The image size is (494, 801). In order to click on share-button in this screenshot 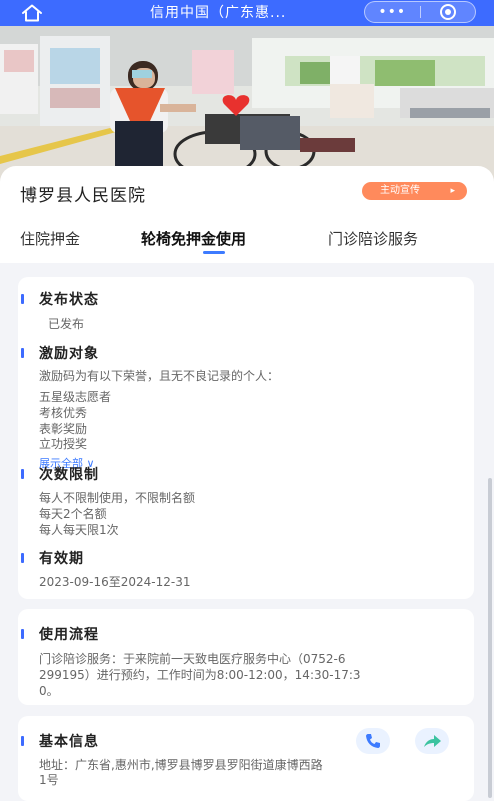, I will do `click(432, 741)`.